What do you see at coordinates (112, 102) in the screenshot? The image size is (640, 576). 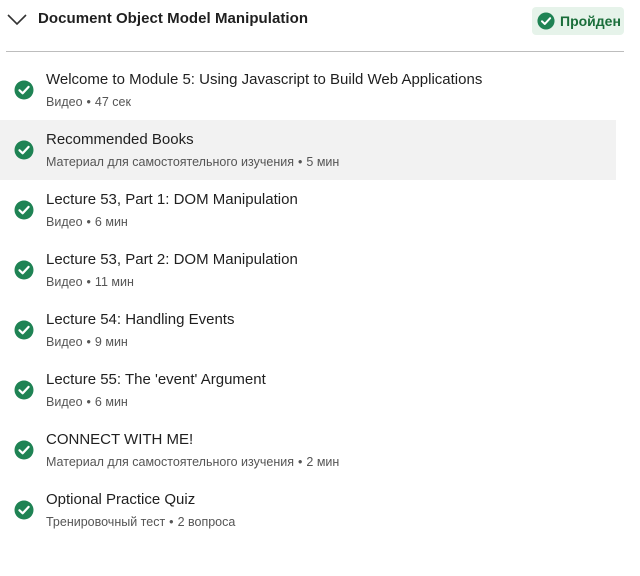 I see `item-duration: 47 сек` at bounding box center [112, 102].